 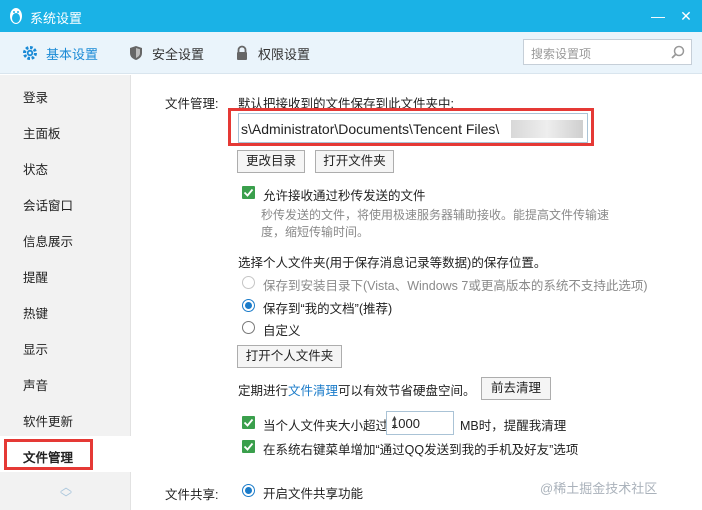 I want to click on go-clean-button: 前去清理, so click(x=516, y=388).